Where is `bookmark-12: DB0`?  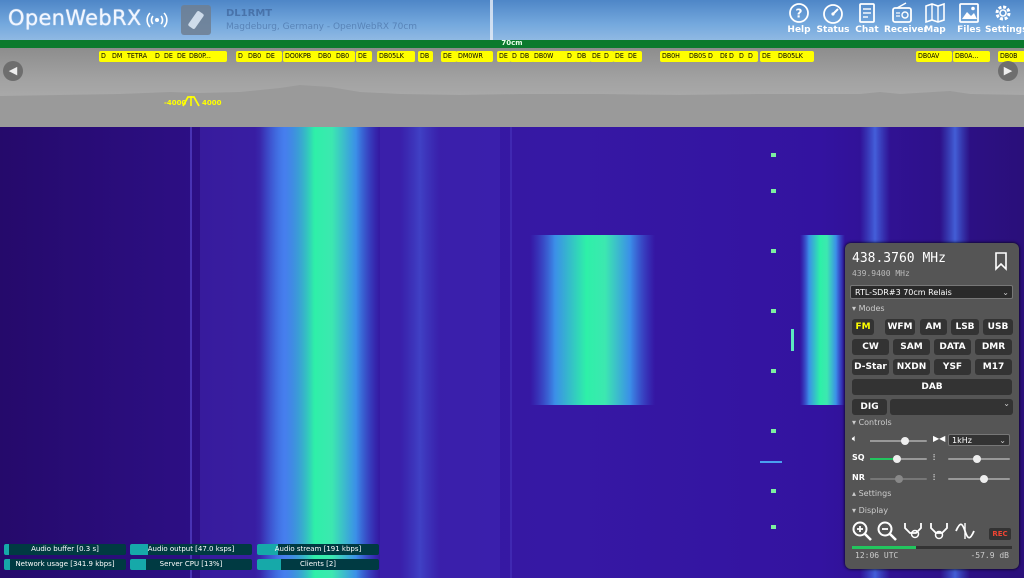
bookmark-12: DB0 is located at coordinates (344, 56).